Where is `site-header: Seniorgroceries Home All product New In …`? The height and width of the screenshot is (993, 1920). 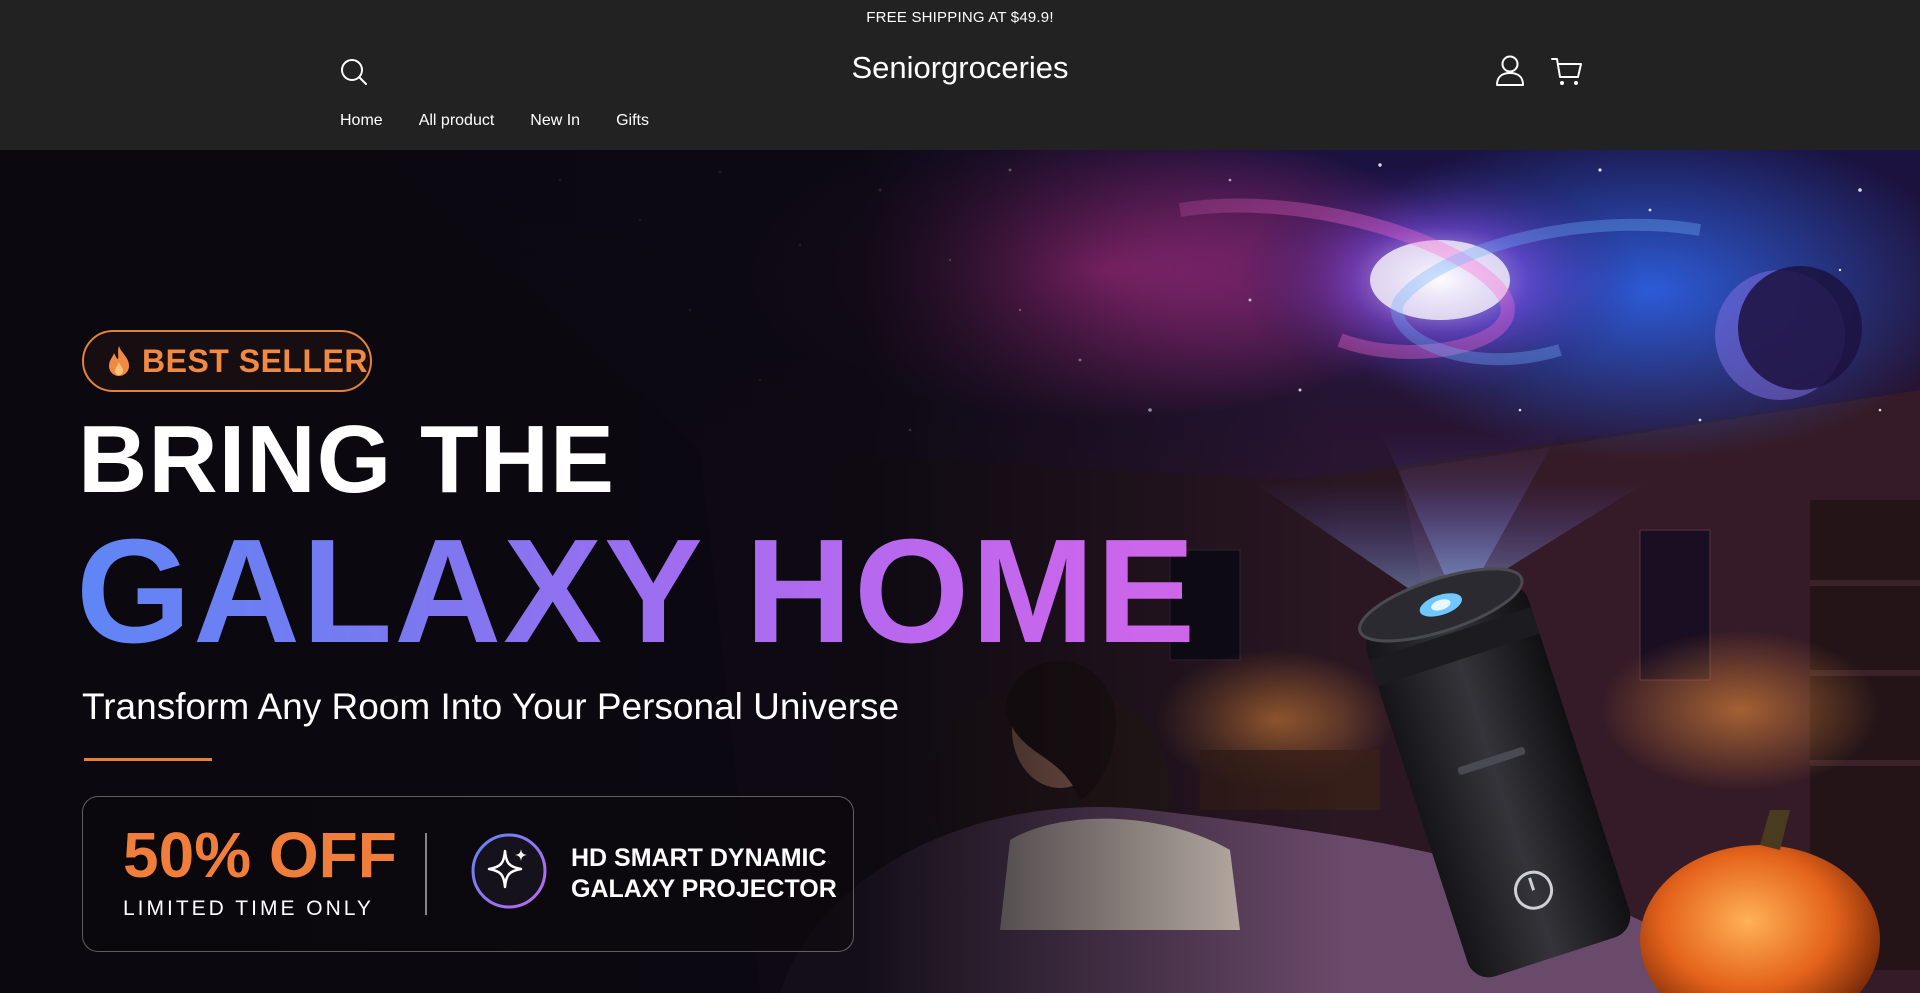 site-header: Seniorgroceries Home All product New In … is located at coordinates (960, 92).